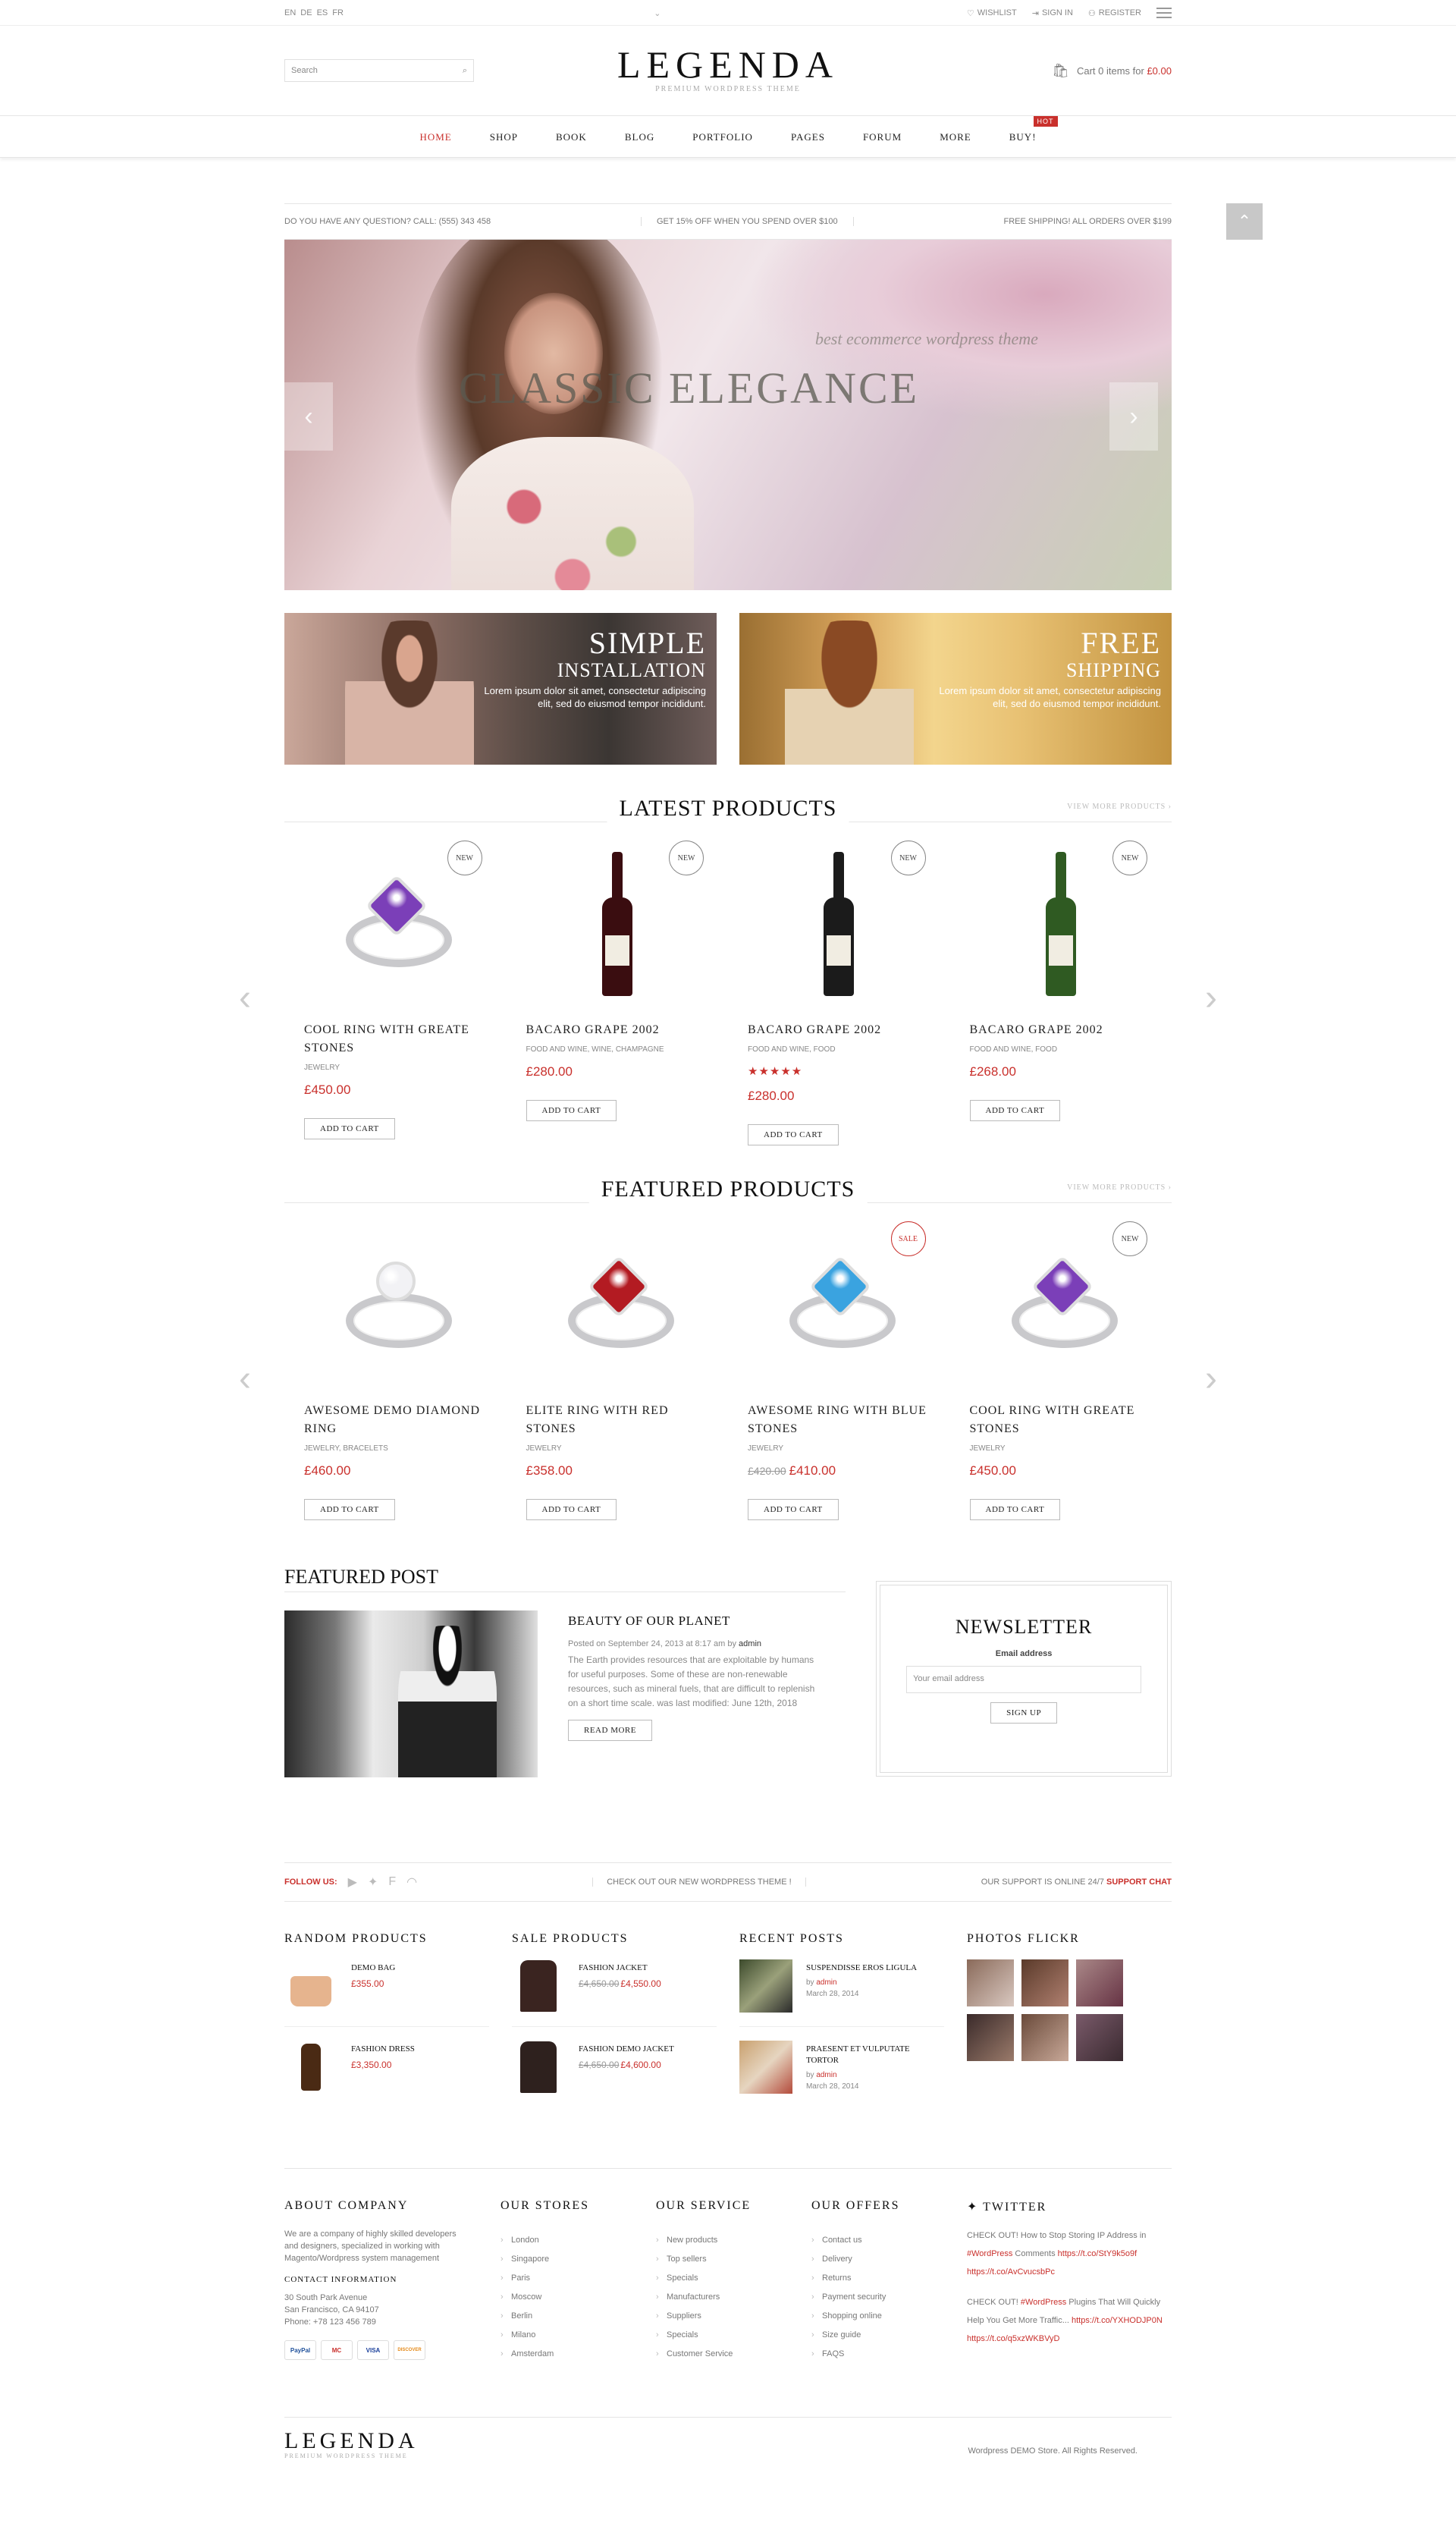 The image size is (1456, 2539). What do you see at coordinates (872, 2297) in the screenshot?
I see `footer-link: Payment security` at bounding box center [872, 2297].